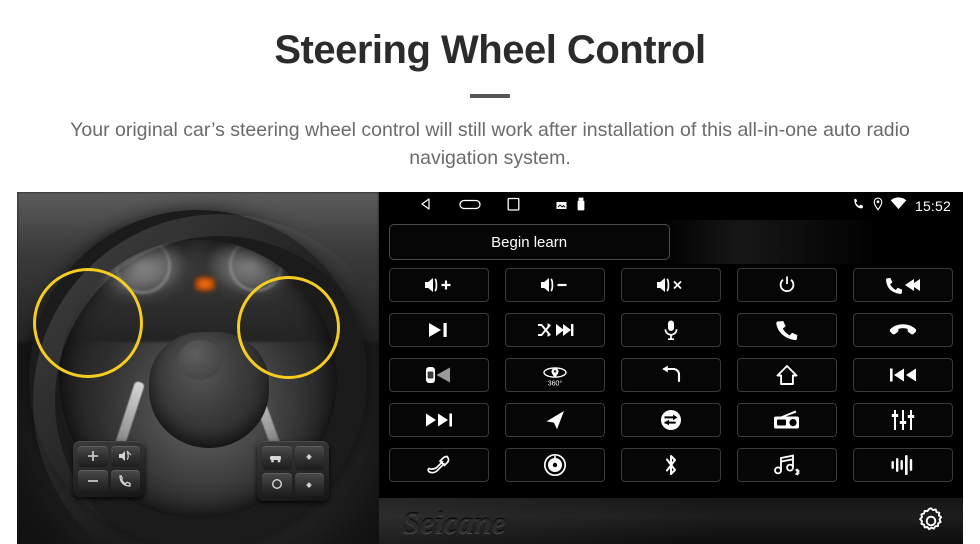 This screenshot has width=980, height=544. I want to click on swc-down-diamond-key, so click(309, 484).